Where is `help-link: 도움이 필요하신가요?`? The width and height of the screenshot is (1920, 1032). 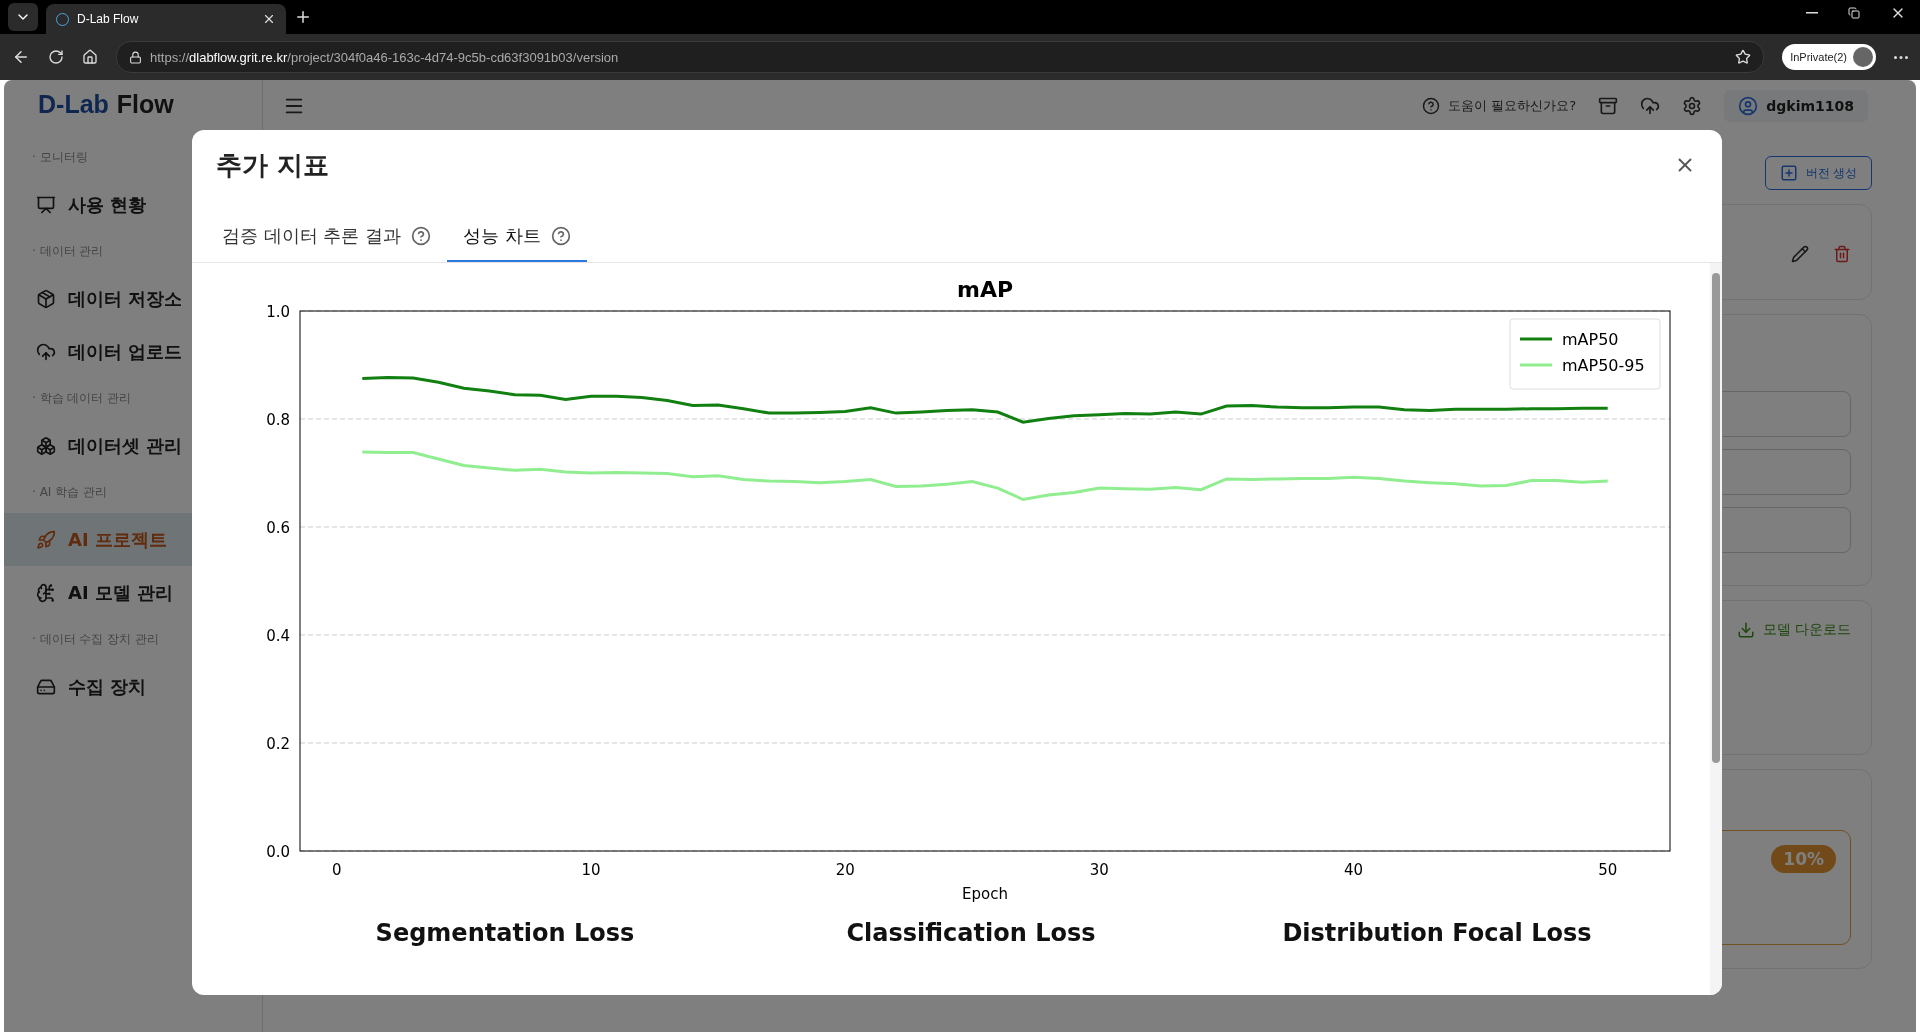 help-link: 도움이 필요하신가요? is located at coordinates (1499, 106).